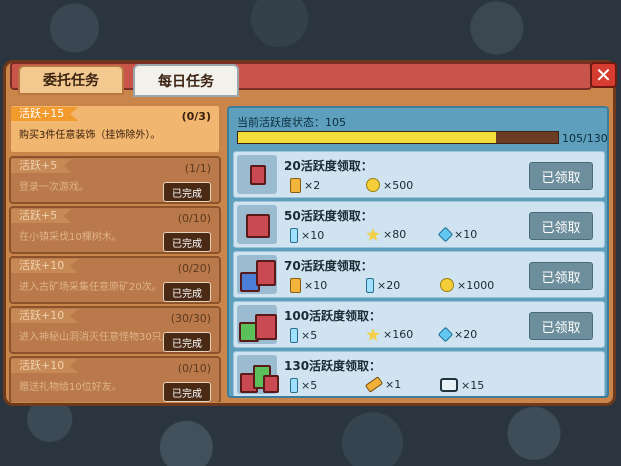  Describe the element at coordinates (45, 114) in the screenshot. I see `activity-badge: 活跃+15` at that location.